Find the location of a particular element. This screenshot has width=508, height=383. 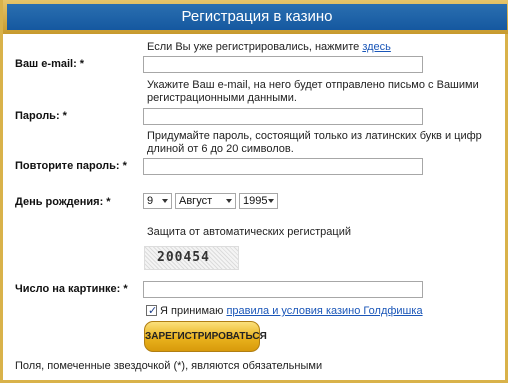

birthday-month-value: Август is located at coordinates (196, 201).